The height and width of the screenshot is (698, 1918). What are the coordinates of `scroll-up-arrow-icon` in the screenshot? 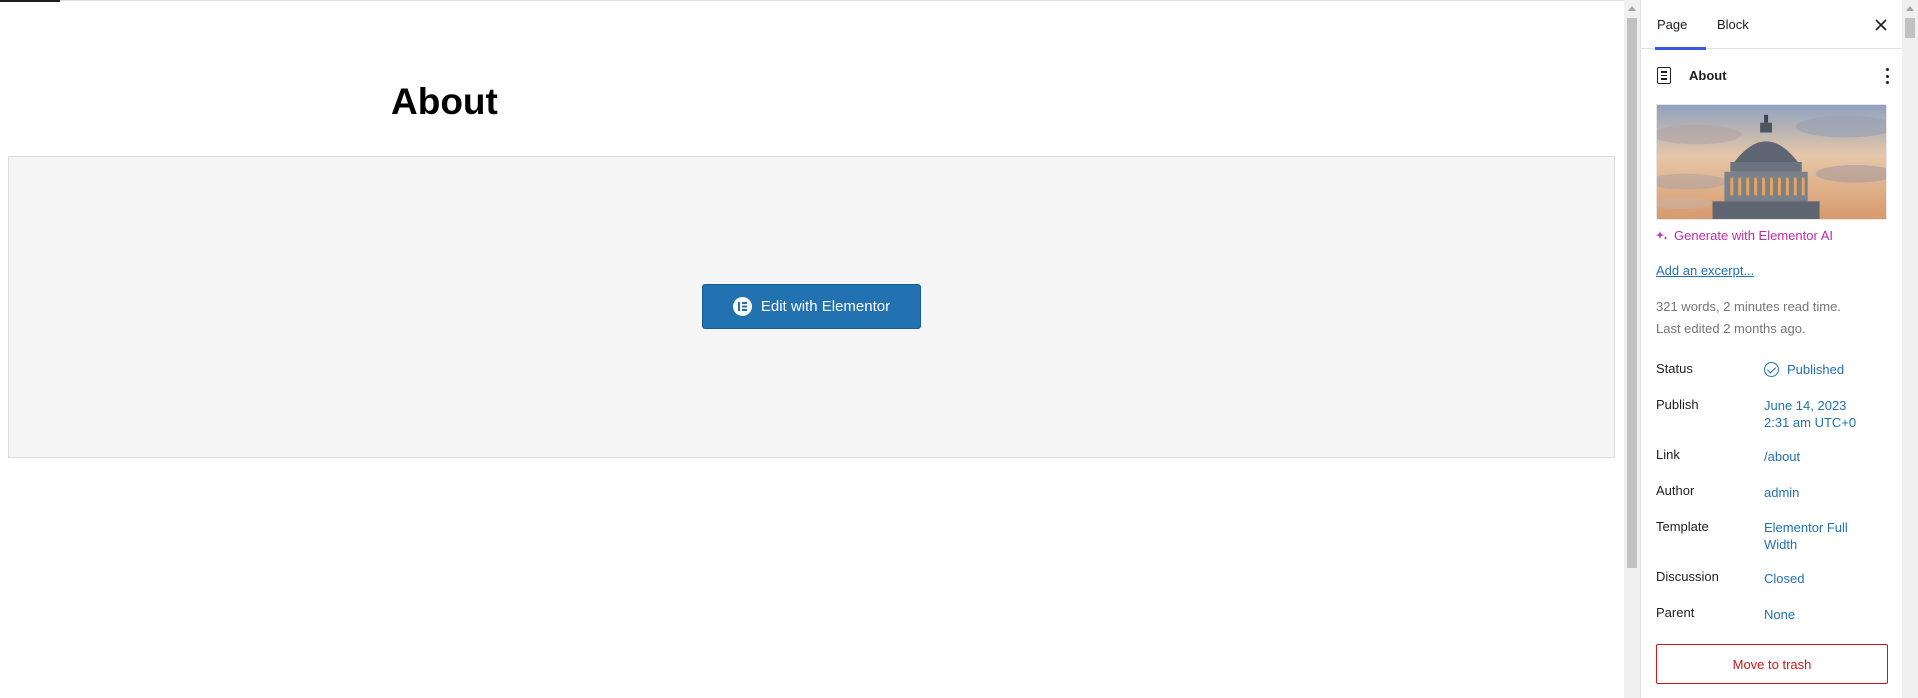 It's located at (1632, 8).